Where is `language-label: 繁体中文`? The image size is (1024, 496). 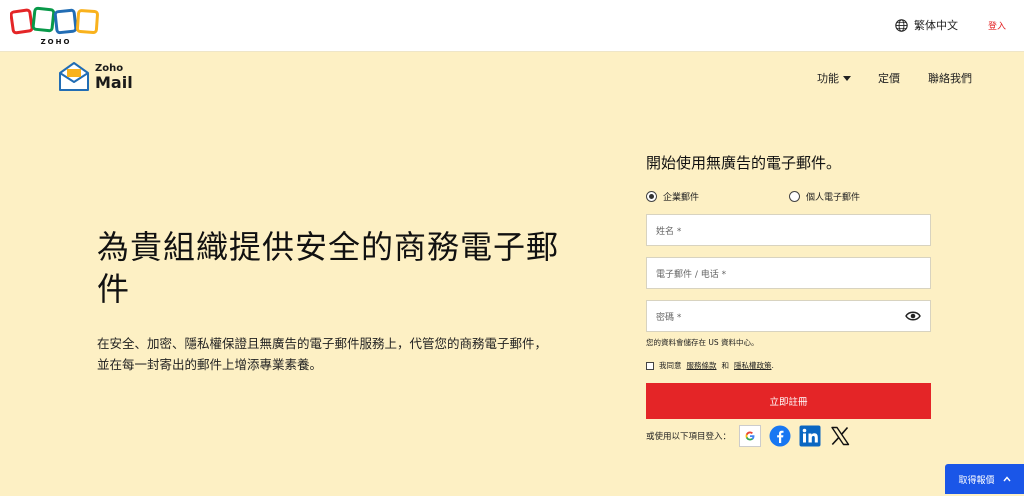
language-label: 繁体中文 is located at coordinates (936, 25).